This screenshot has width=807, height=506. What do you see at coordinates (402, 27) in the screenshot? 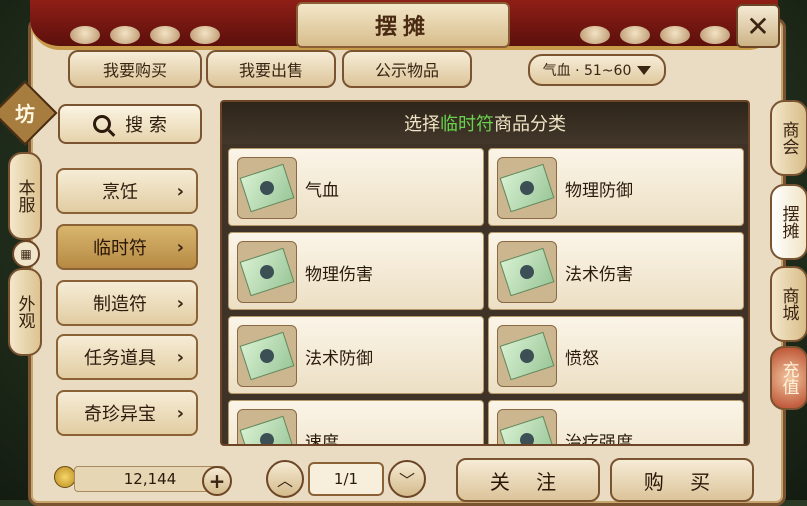
I see `page-title: 摆摊` at bounding box center [402, 27].